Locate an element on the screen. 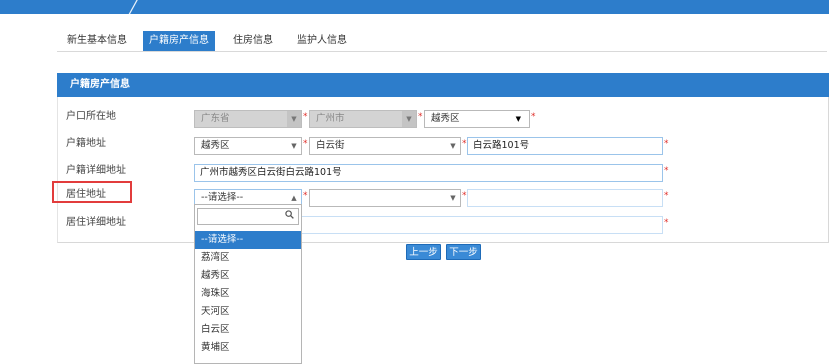 Image resolution: width=829 pixels, height=364 pixels. hukou-province-value: 广东省 is located at coordinates (215, 118).